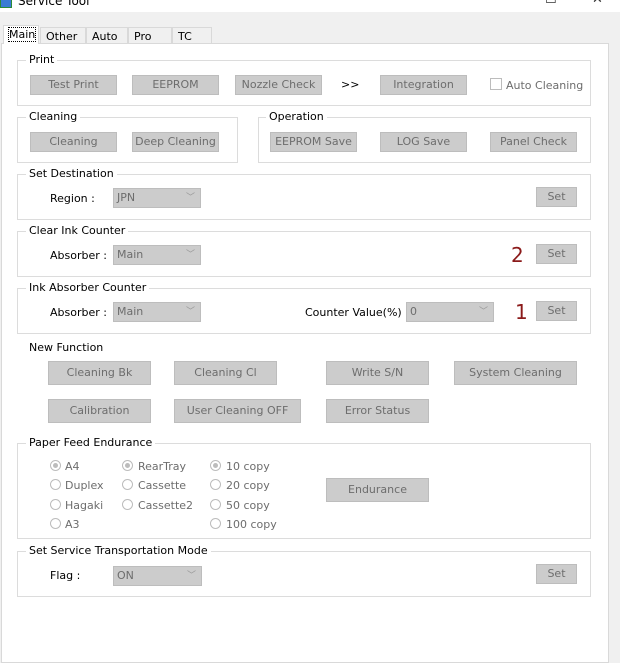 The image size is (620, 663). What do you see at coordinates (150, 35) in the screenshot?
I see `tab-pro: Pro` at bounding box center [150, 35].